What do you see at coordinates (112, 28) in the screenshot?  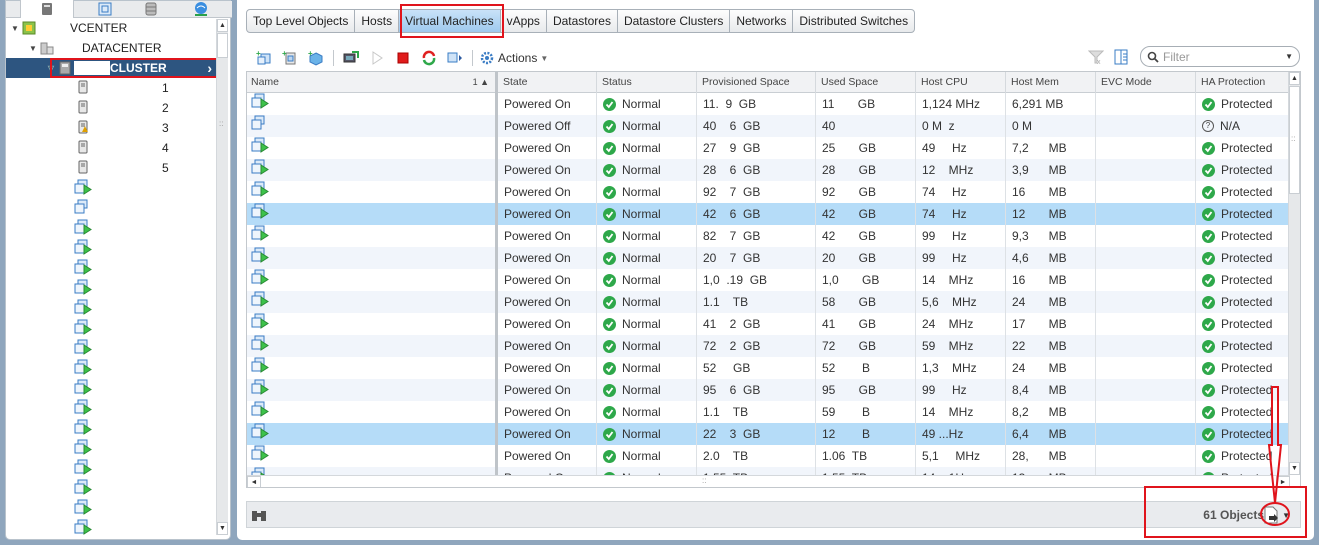 I see `tree-node-vcenter: ▼ VCENTER` at bounding box center [112, 28].